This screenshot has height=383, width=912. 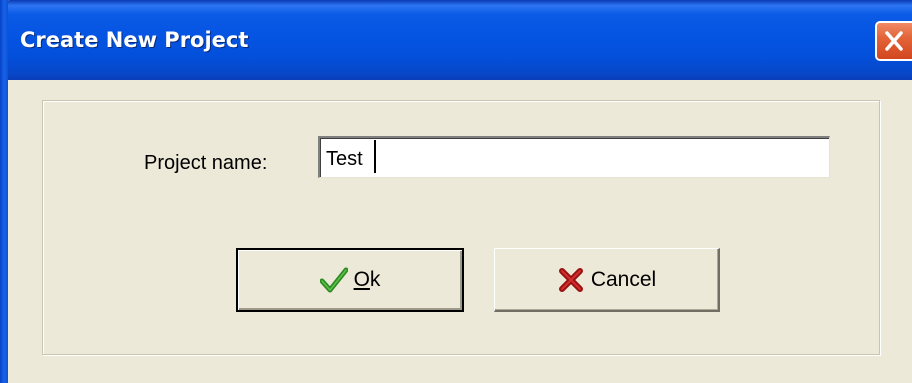 I want to click on cancel-button: Cancel, so click(x=607, y=280).